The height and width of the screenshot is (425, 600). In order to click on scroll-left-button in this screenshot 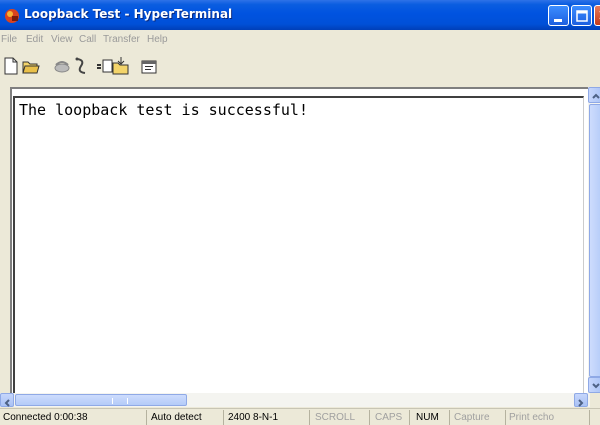, I will do `click(7, 400)`.